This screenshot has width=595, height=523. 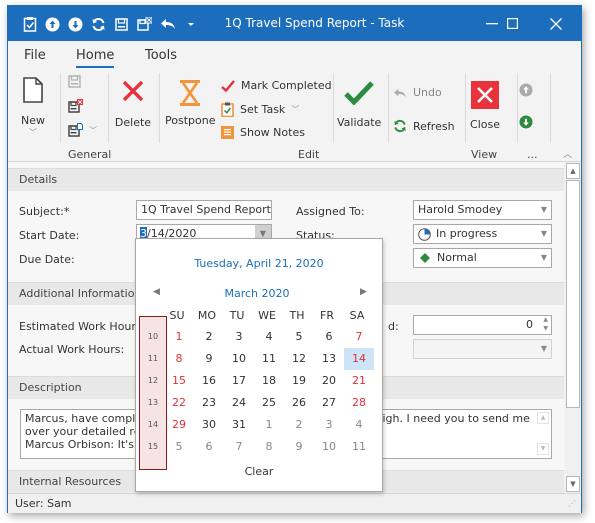 I want to click on form-scrollbar: ▲ ▼, so click(x=573, y=328).